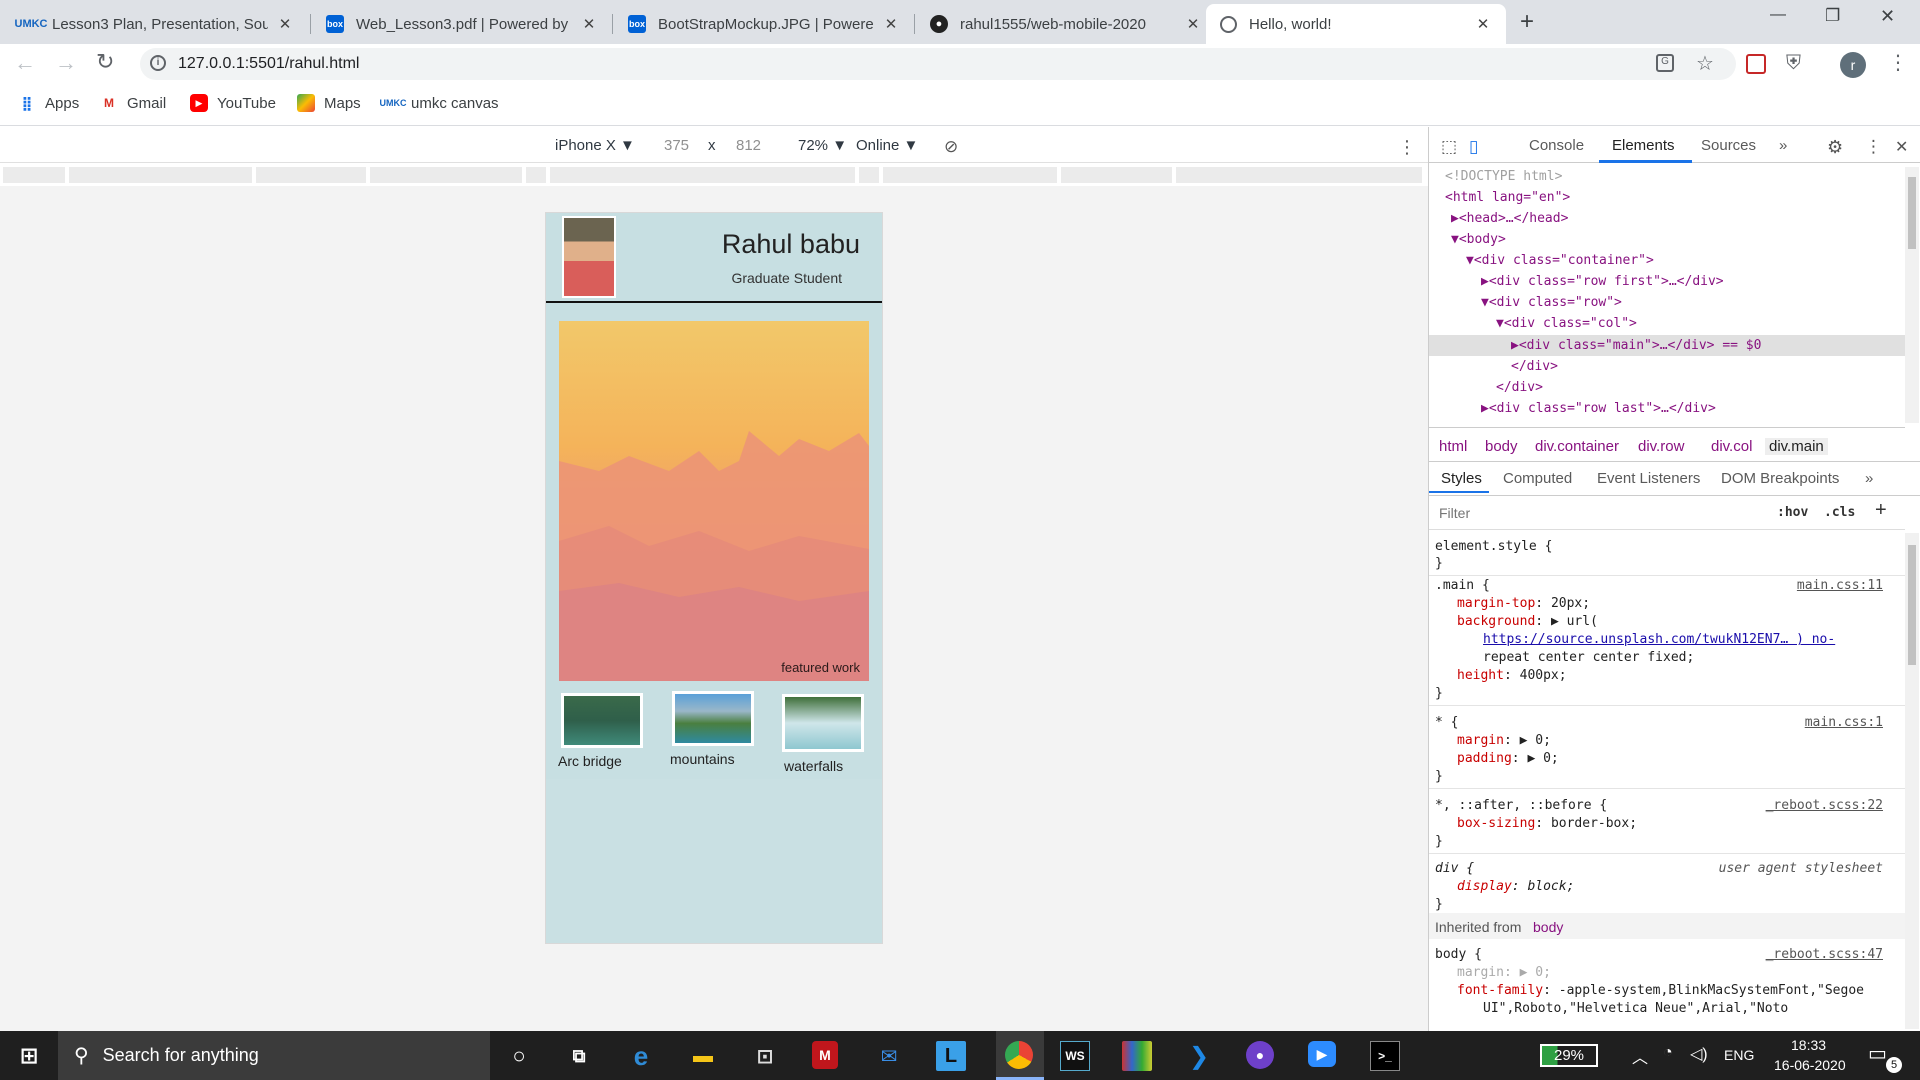 This screenshot has height=1080, width=1920. Describe the element at coordinates (1454, 868) in the screenshot. I see `div-rule-selector: div {` at that location.